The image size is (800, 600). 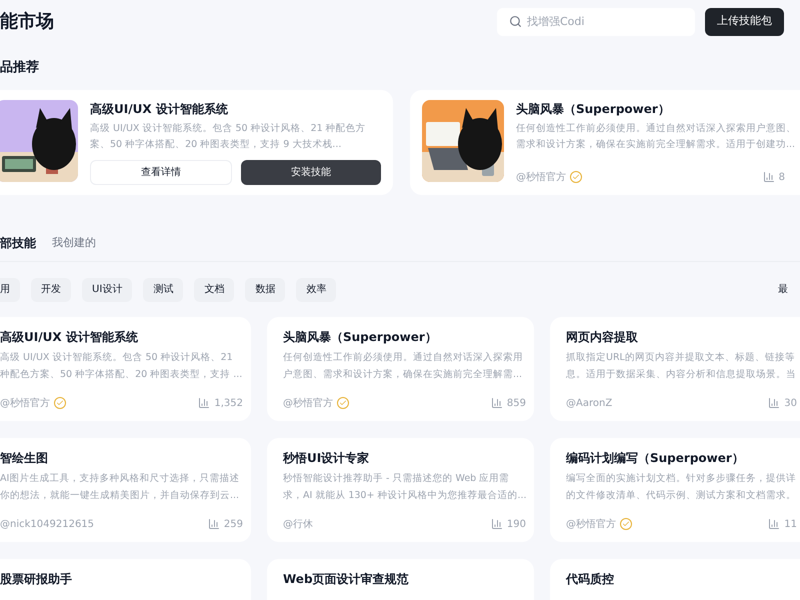 I want to click on filter-chip: 文档, so click(x=214, y=290).